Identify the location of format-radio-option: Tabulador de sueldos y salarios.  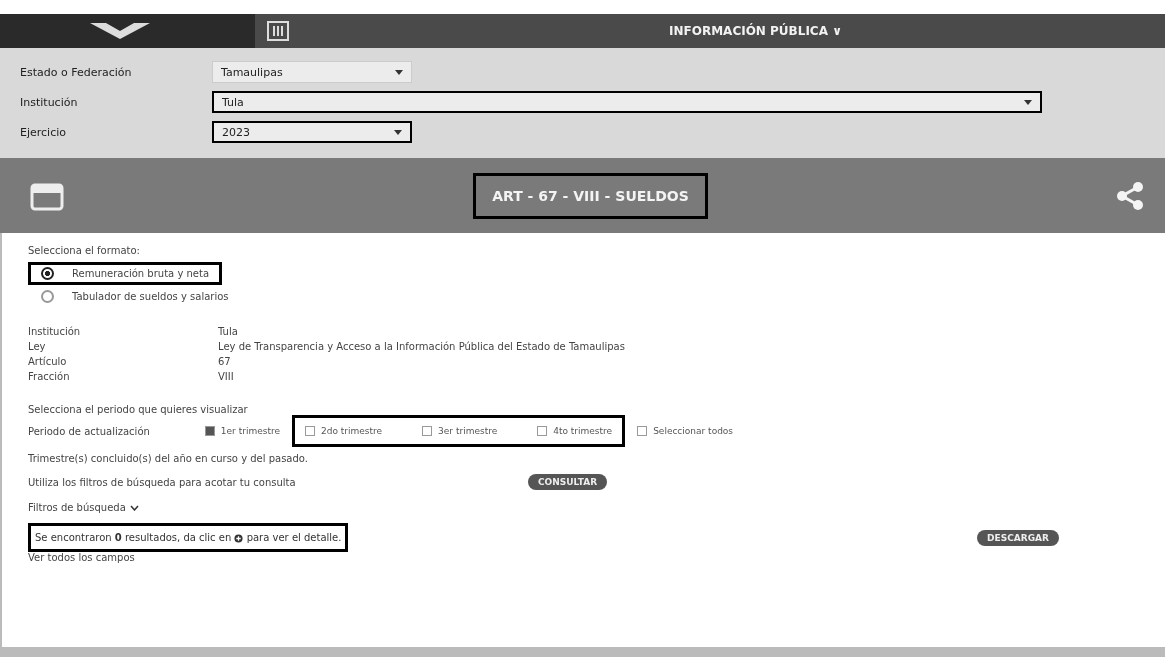
(135, 296).